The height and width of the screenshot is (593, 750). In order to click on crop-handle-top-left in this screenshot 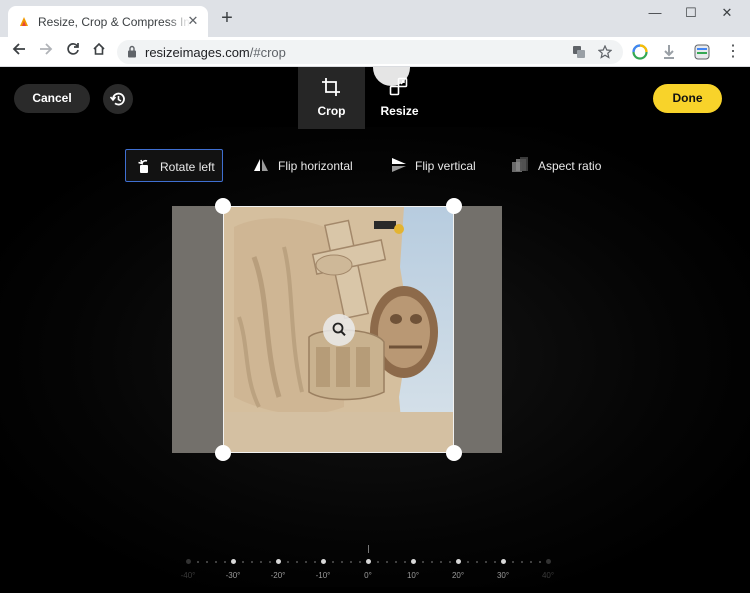, I will do `click(223, 206)`.